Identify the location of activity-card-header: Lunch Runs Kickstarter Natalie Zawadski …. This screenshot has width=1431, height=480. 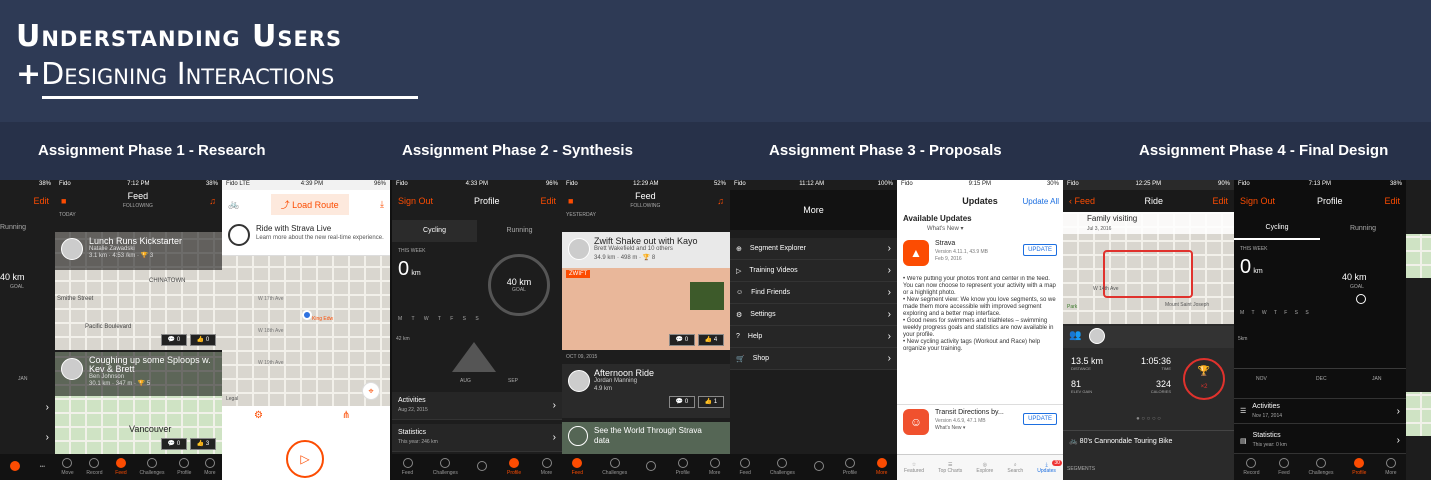
(138, 251).